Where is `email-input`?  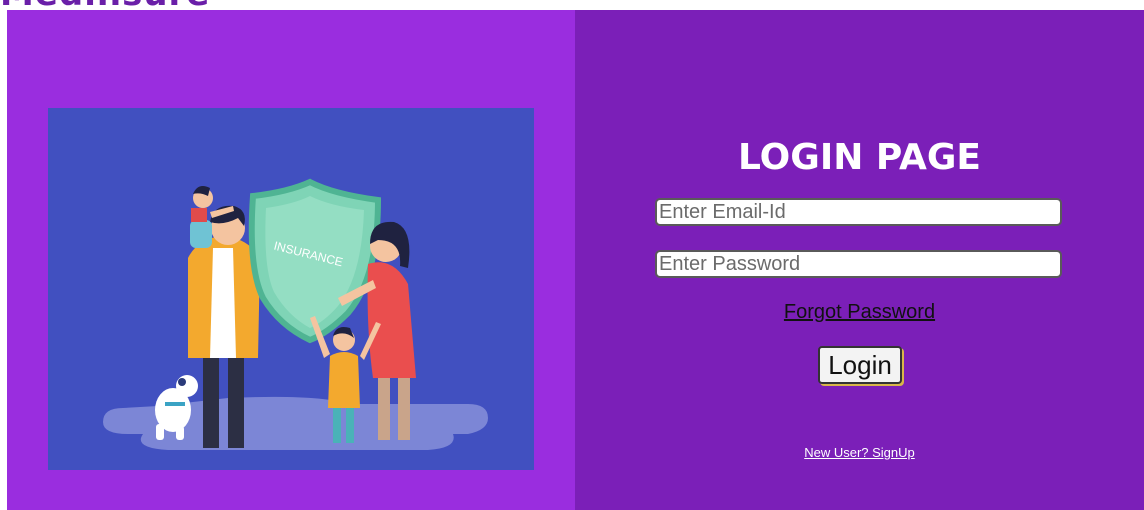
email-input is located at coordinates (858, 212).